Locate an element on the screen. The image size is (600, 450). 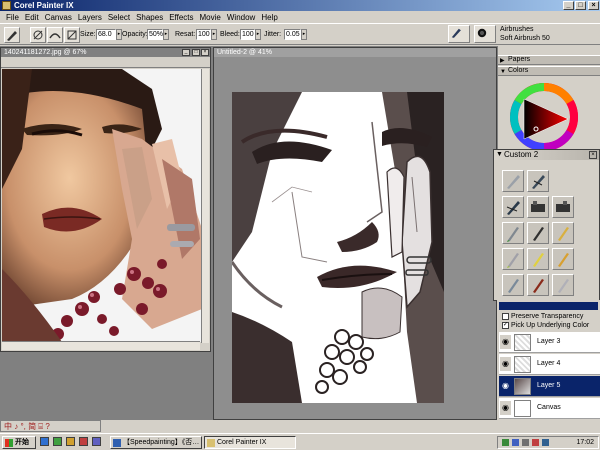
app-title-bar: Corel Painter IX _ □ × is located at coordinates (300, 5).